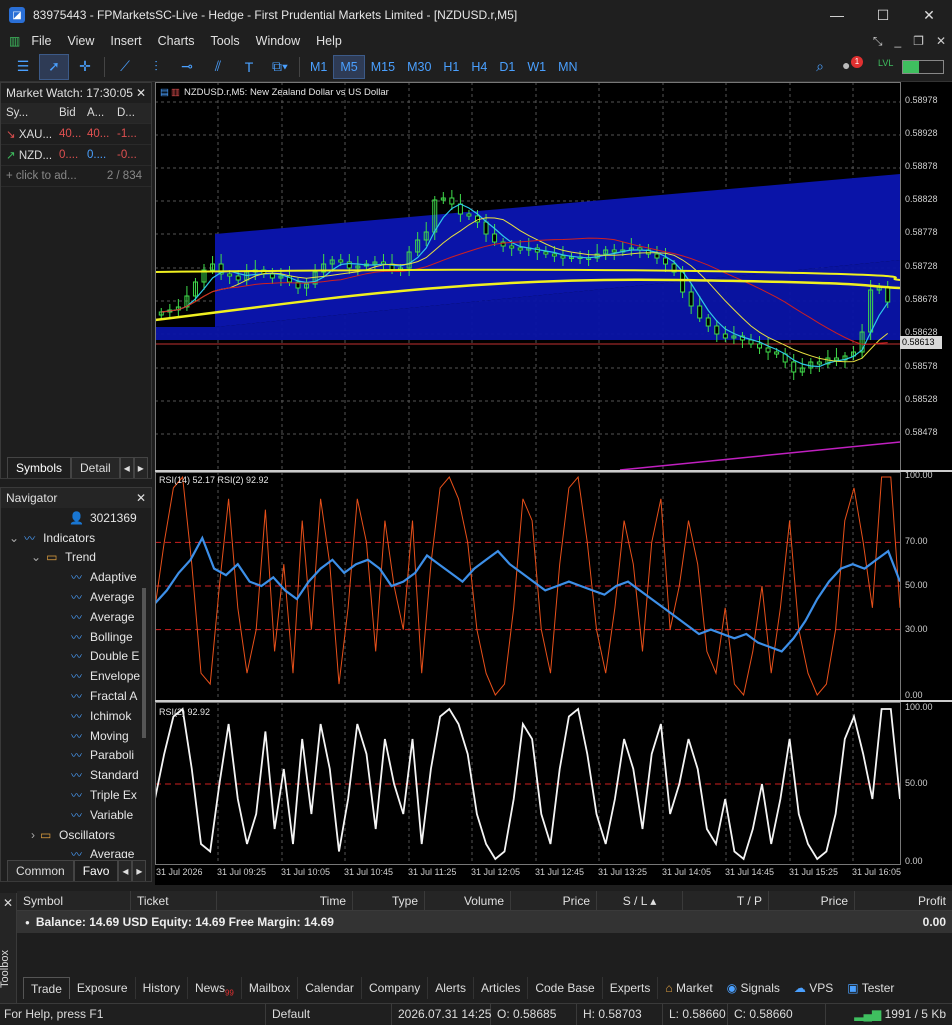 The width and height of the screenshot is (952, 1025). Describe the element at coordinates (451, 988) in the screenshot. I see `tab-alerts: Alerts` at that location.